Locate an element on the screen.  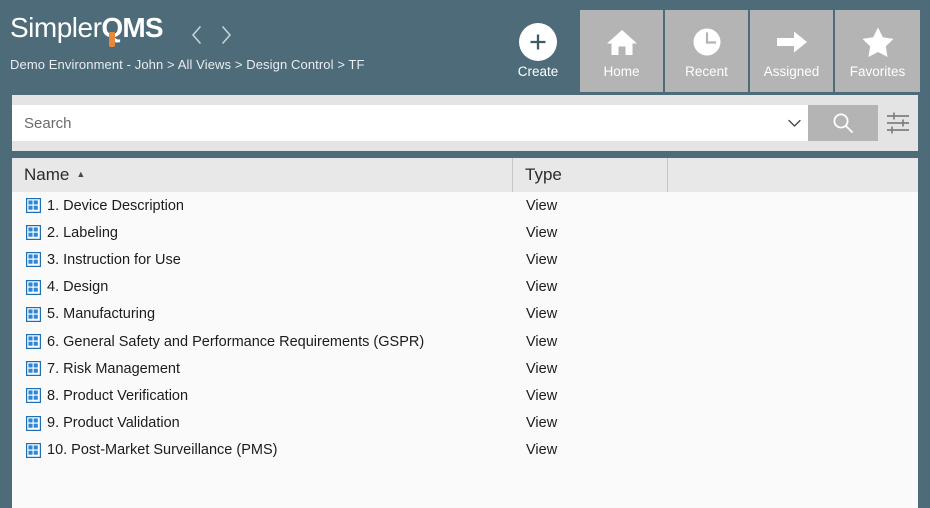
logo-text-ms: MS is located at coordinates (142, 27).